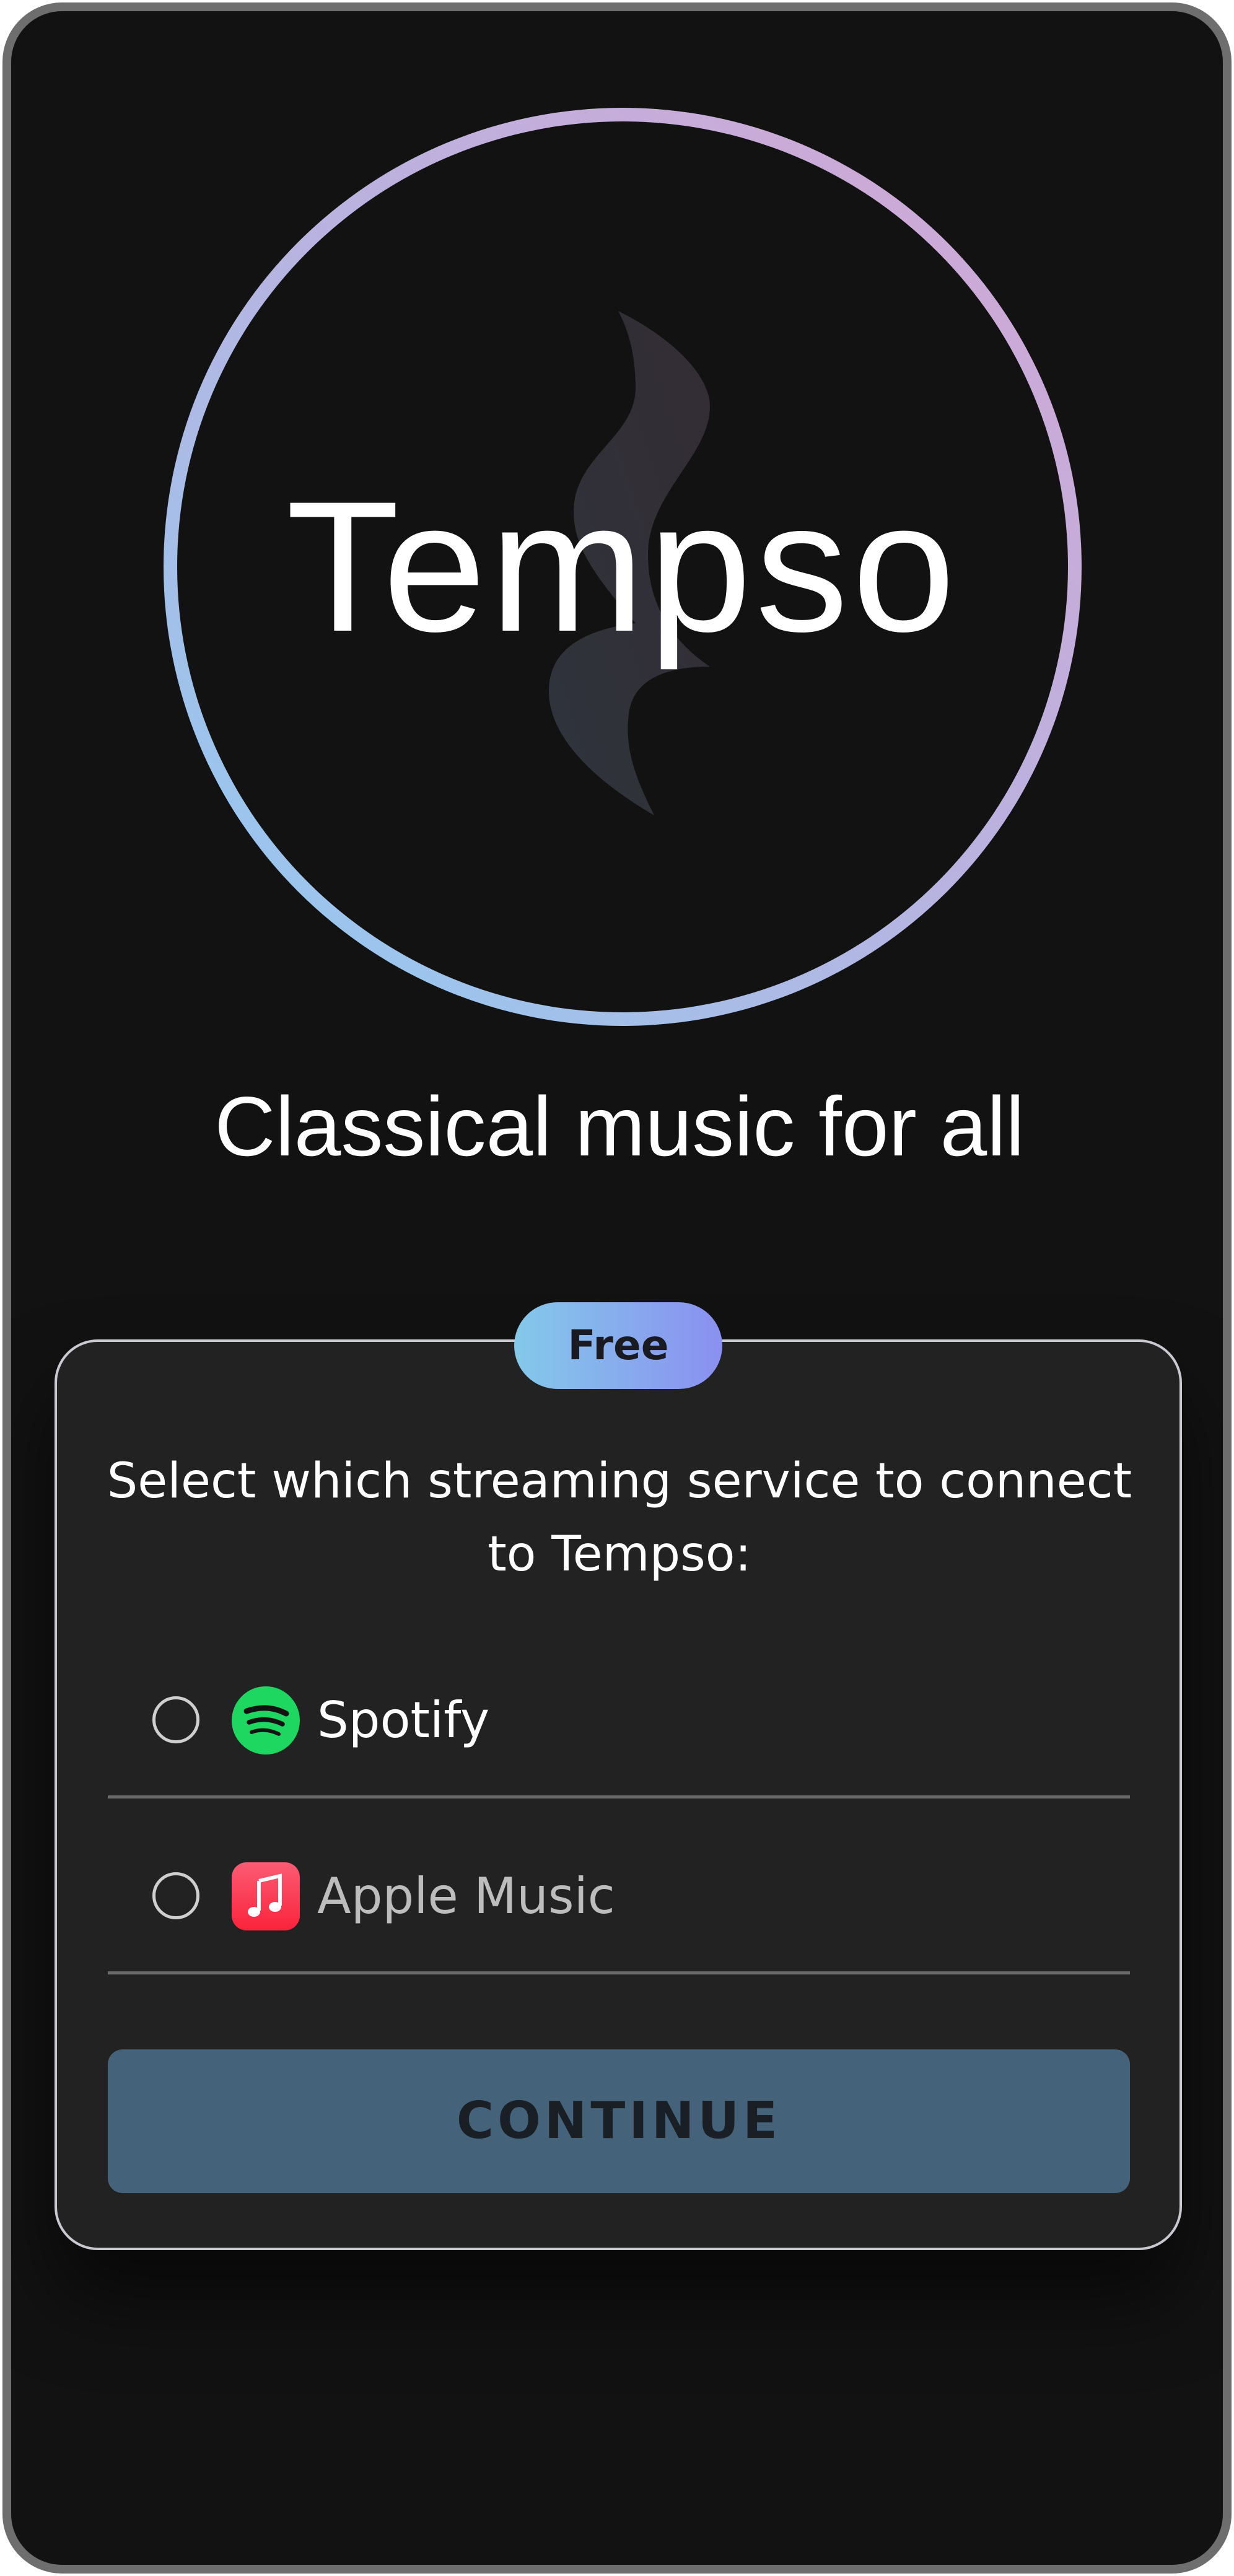  I want to click on service-prompt-line: to Tempso:, so click(620, 1554).